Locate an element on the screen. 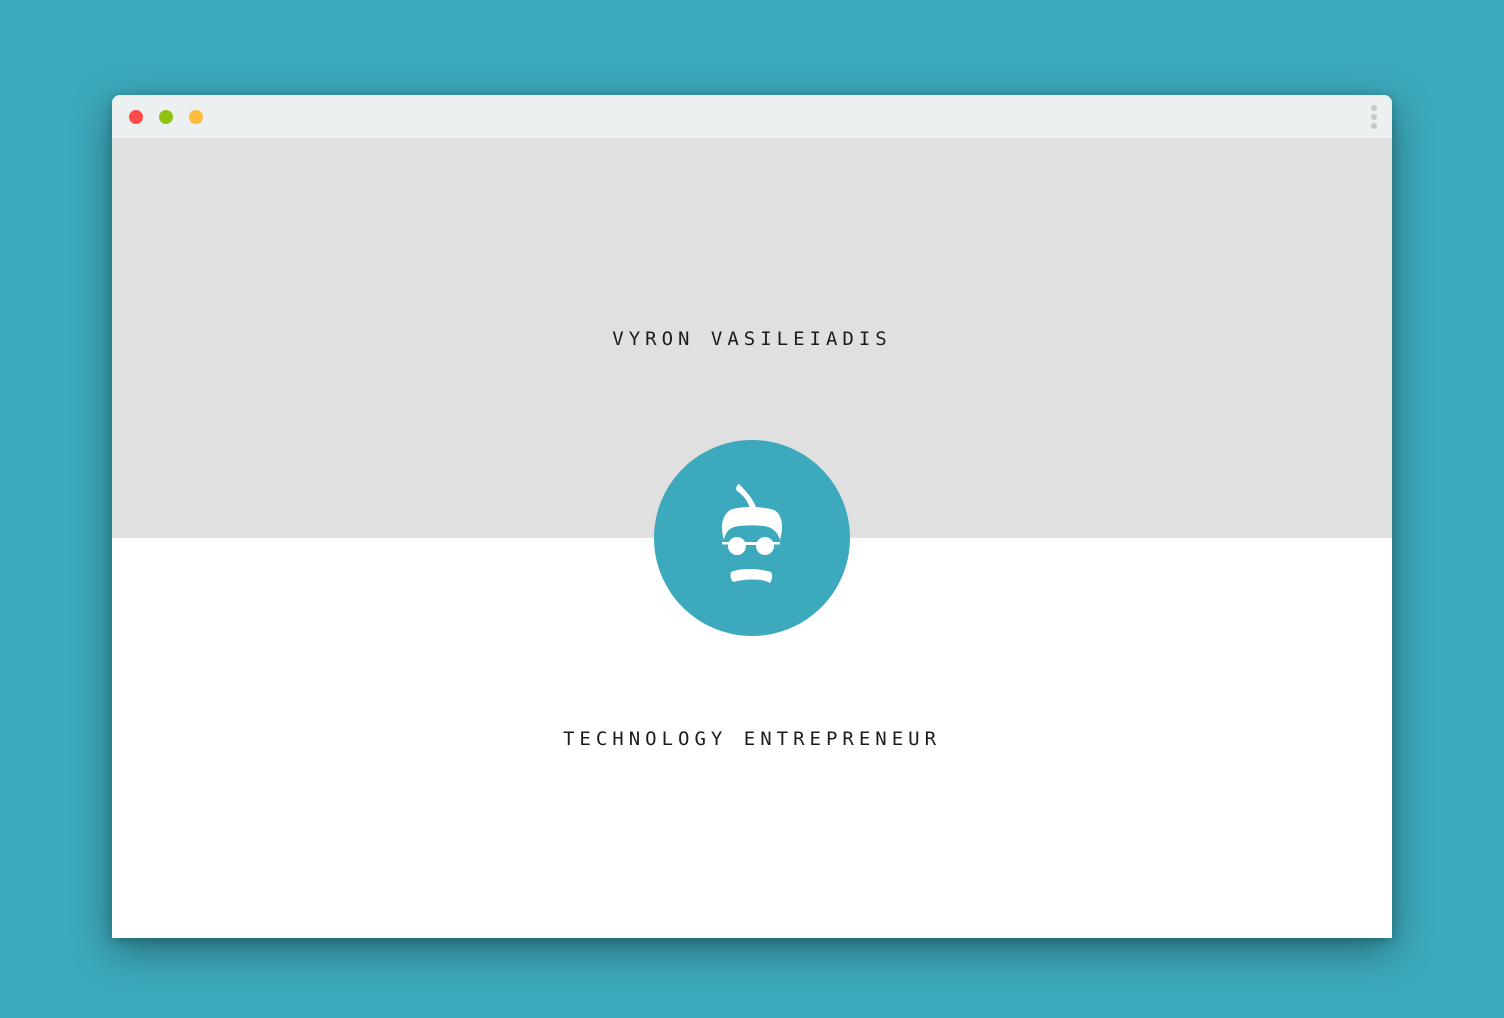 The height and width of the screenshot is (1018, 1504). close-window-button is located at coordinates (136, 117).